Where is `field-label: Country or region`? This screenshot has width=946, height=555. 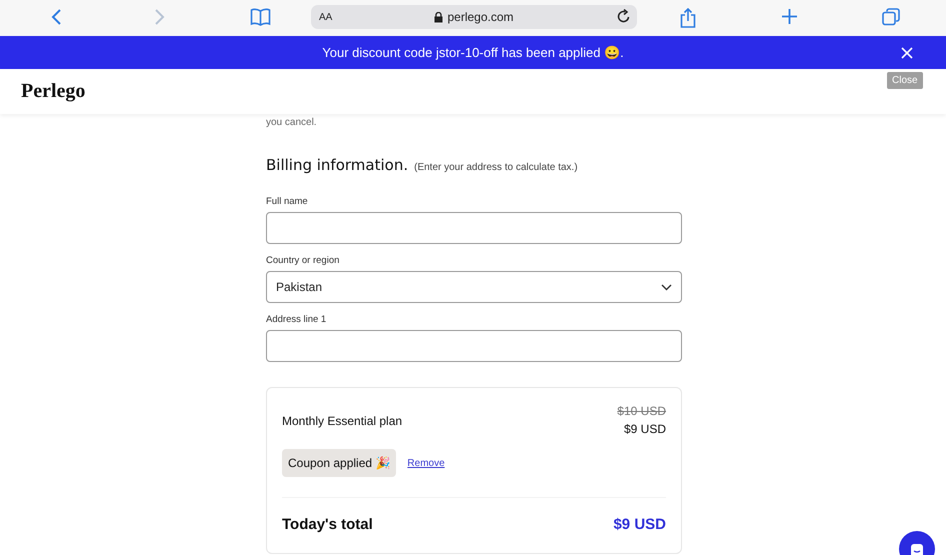
field-label: Country or region is located at coordinates (303, 260).